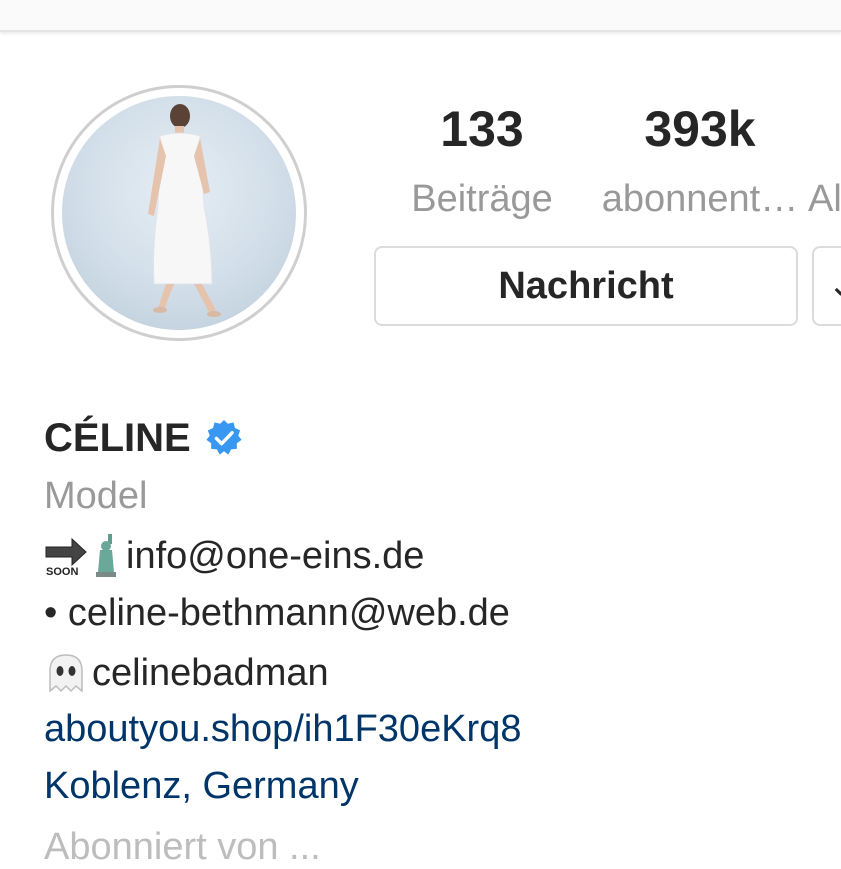 The height and width of the screenshot is (869, 841). I want to click on svg-text: SOON, so click(62, 571).